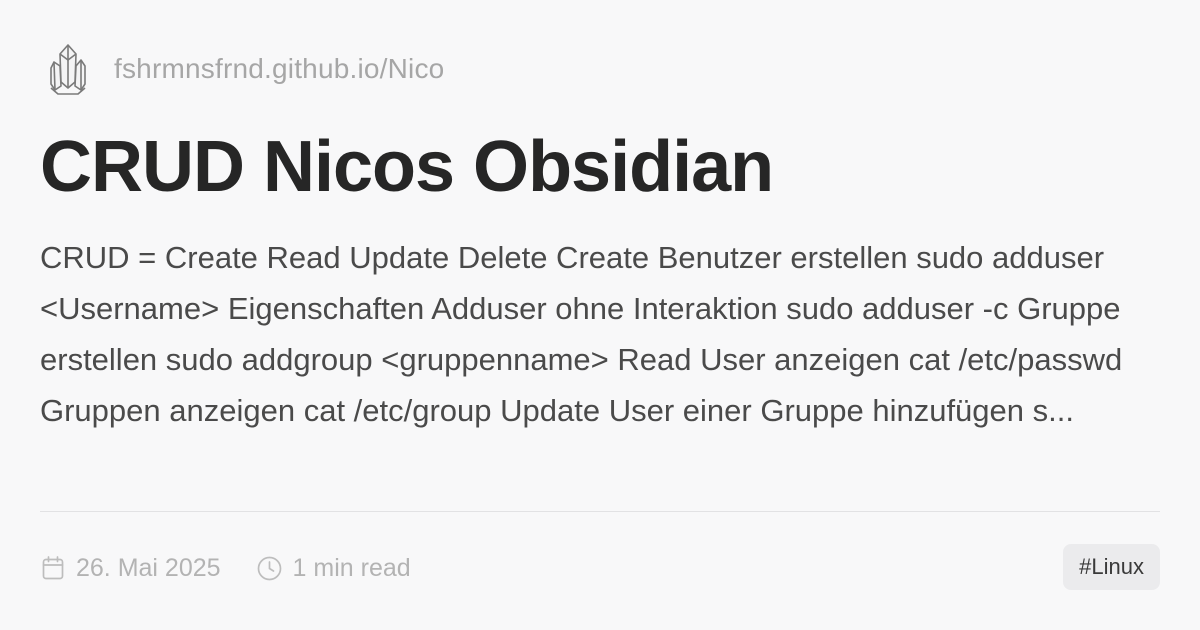 The height and width of the screenshot is (630, 1200). I want to click on site-url: fshrmnsfrnd.github.io/Nico, so click(279, 69).